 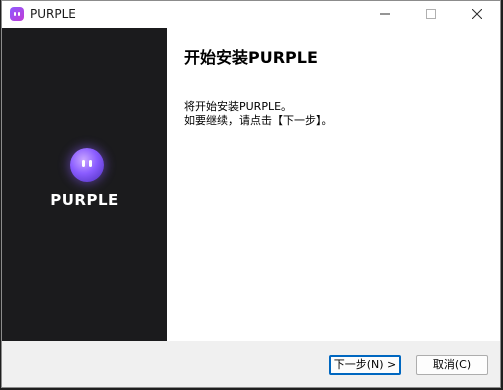 What do you see at coordinates (84, 200) in the screenshot?
I see `brand-name: PURPLE` at bounding box center [84, 200].